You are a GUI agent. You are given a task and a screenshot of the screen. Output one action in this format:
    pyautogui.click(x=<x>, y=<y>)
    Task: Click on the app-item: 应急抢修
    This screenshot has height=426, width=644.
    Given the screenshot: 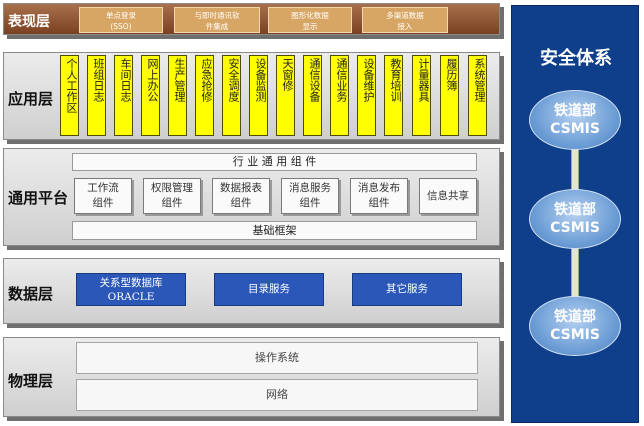 What is the action you would take?
    pyautogui.click(x=204, y=95)
    